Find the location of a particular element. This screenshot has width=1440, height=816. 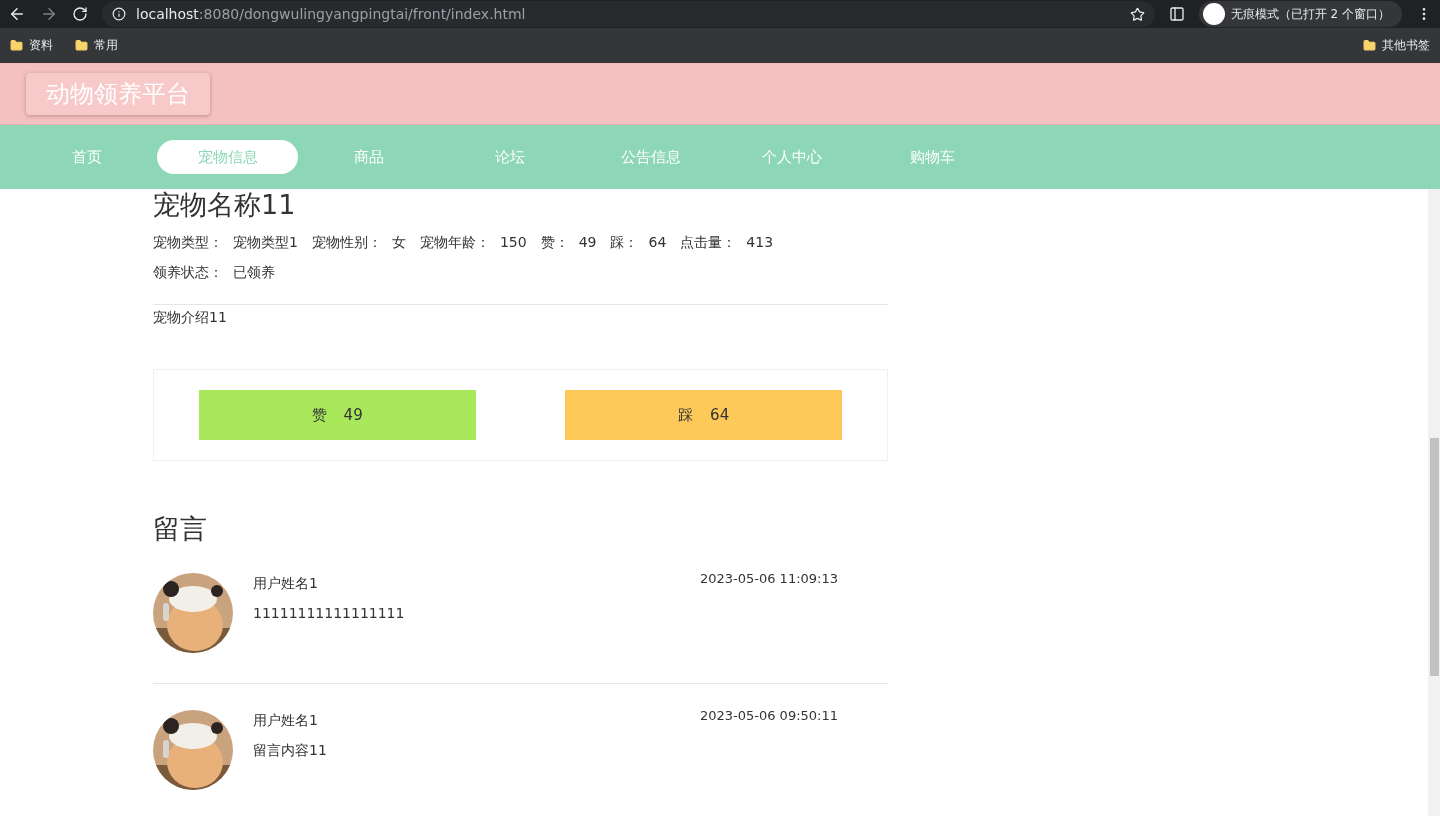

forward-icon is located at coordinates (49, 14).